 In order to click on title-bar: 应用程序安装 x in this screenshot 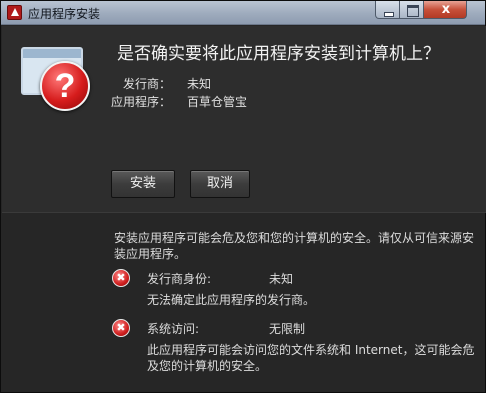, I will do `click(243, 13)`.